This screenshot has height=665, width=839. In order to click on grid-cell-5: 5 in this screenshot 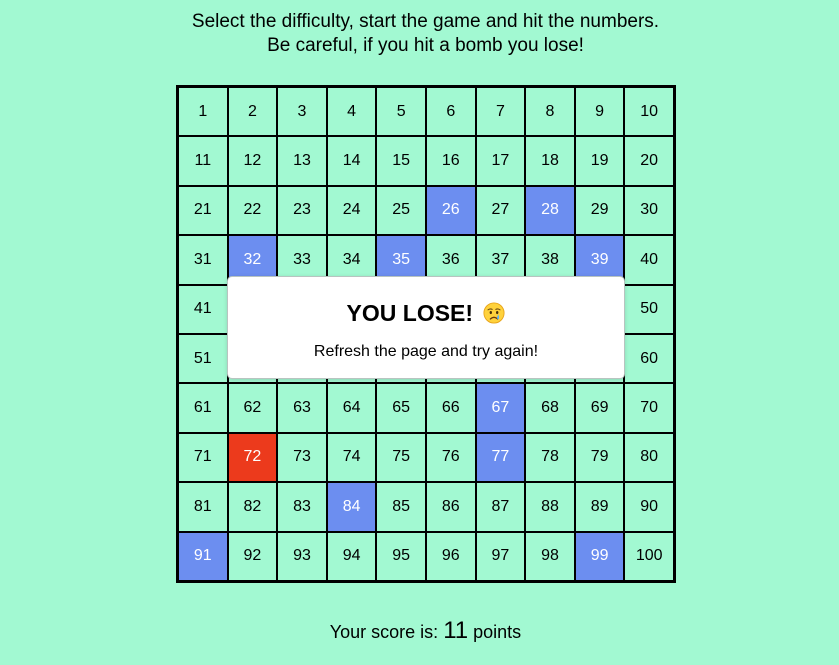, I will do `click(401, 112)`.